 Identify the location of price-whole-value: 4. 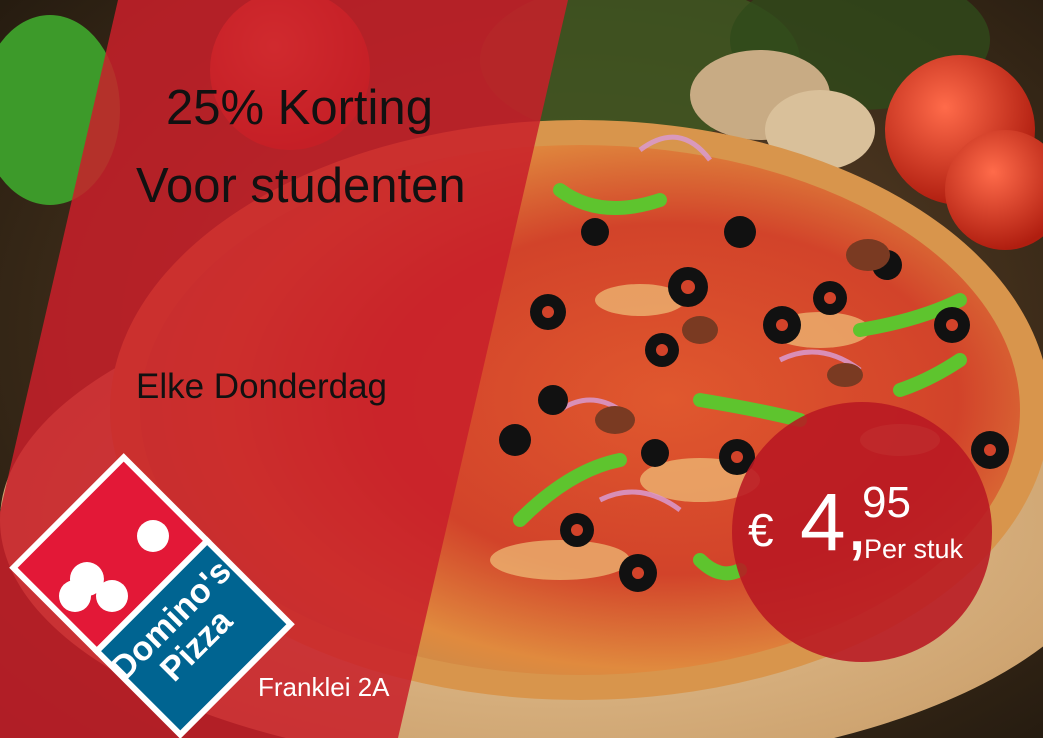
(823, 522).